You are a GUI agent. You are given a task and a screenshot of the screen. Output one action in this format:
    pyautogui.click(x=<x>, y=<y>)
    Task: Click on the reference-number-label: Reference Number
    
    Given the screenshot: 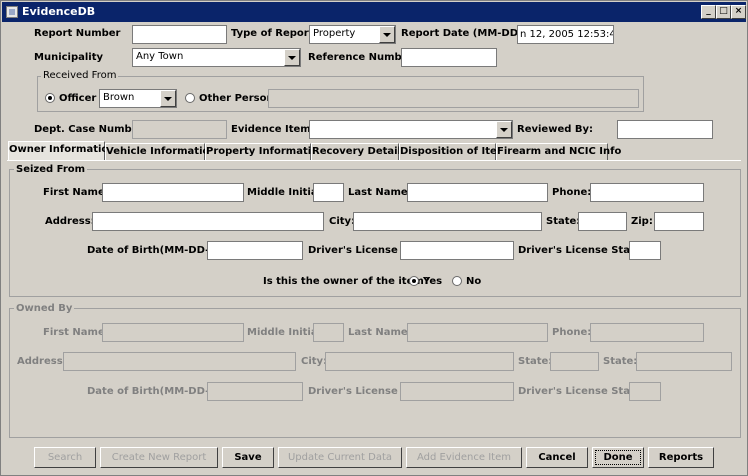 What is the action you would take?
    pyautogui.click(x=361, y=57)
    